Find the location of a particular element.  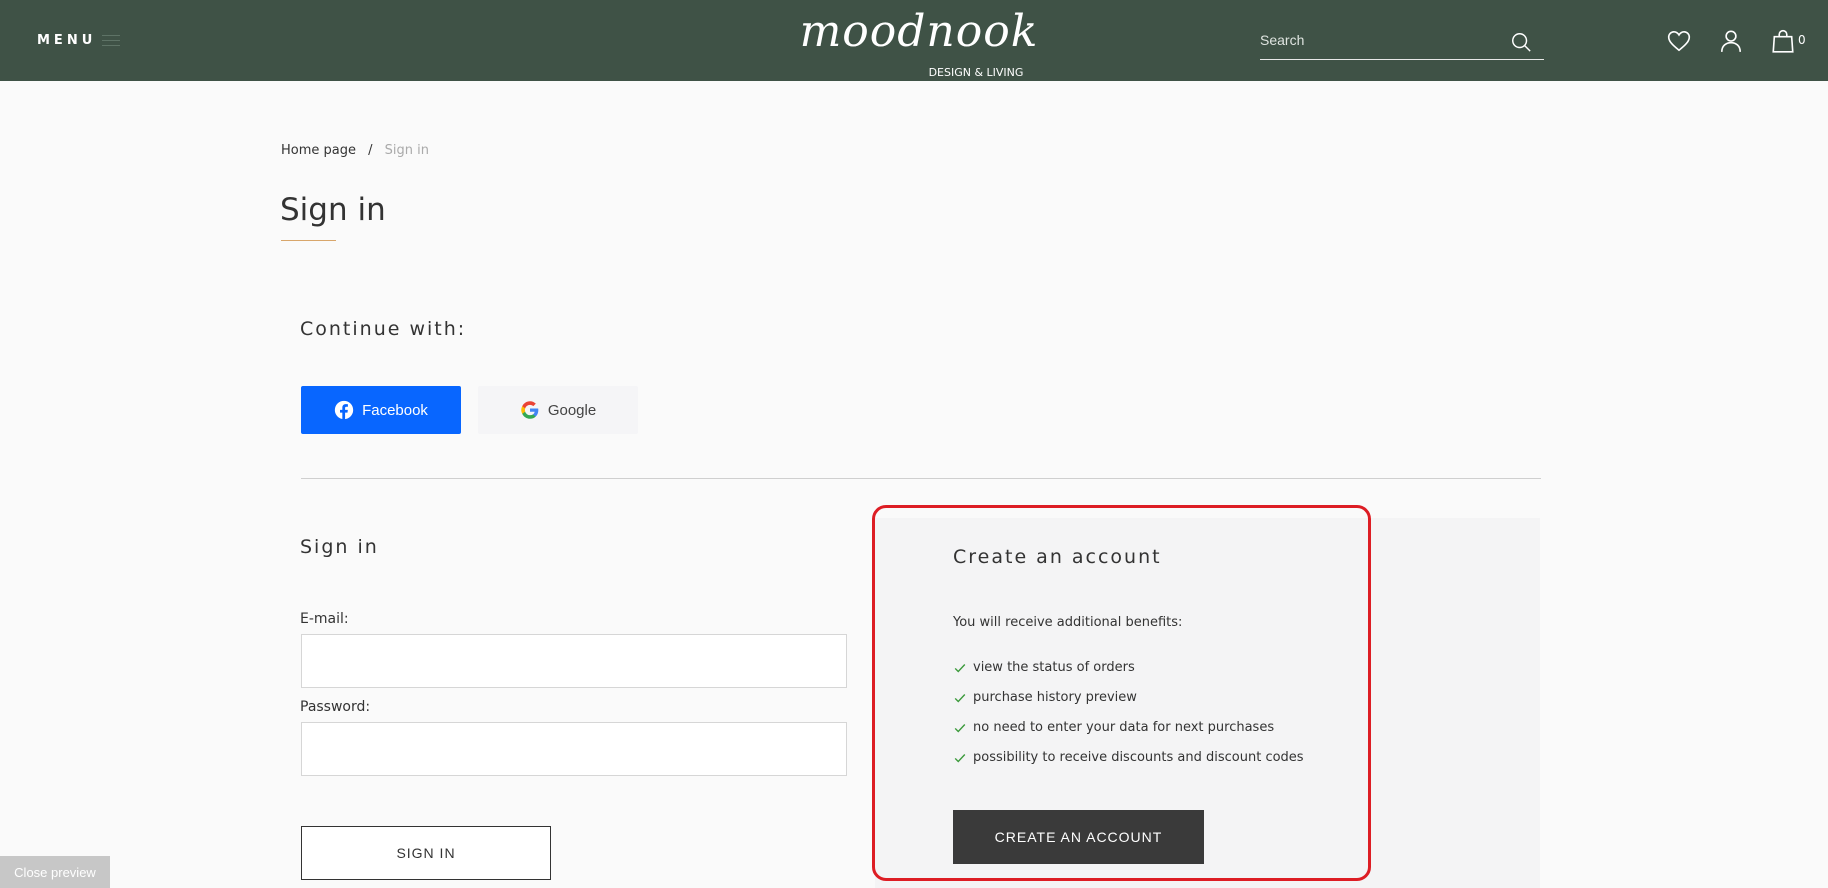

benefit-item: purchase history preview is located at coordinates (1045, 697).